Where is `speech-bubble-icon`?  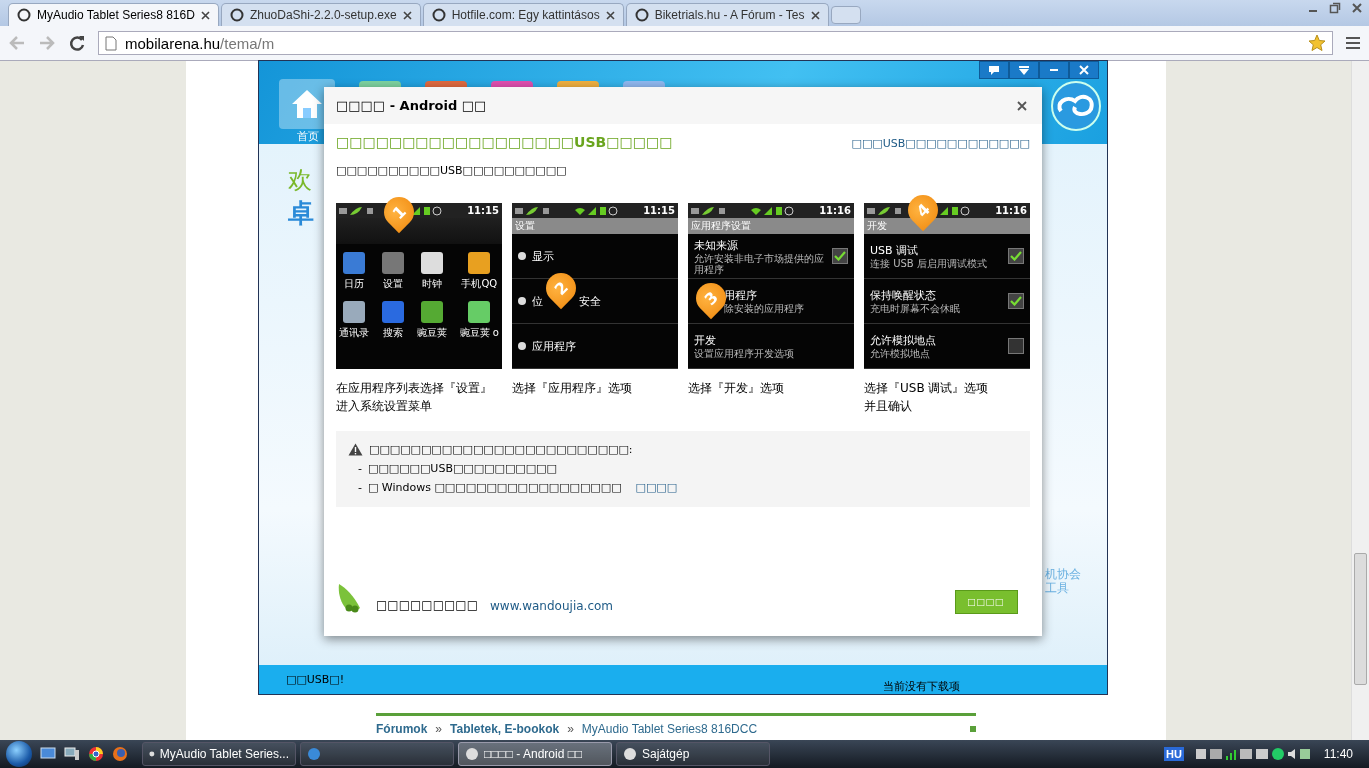 speech-bubble-icon is located at coordinates (994, 70).